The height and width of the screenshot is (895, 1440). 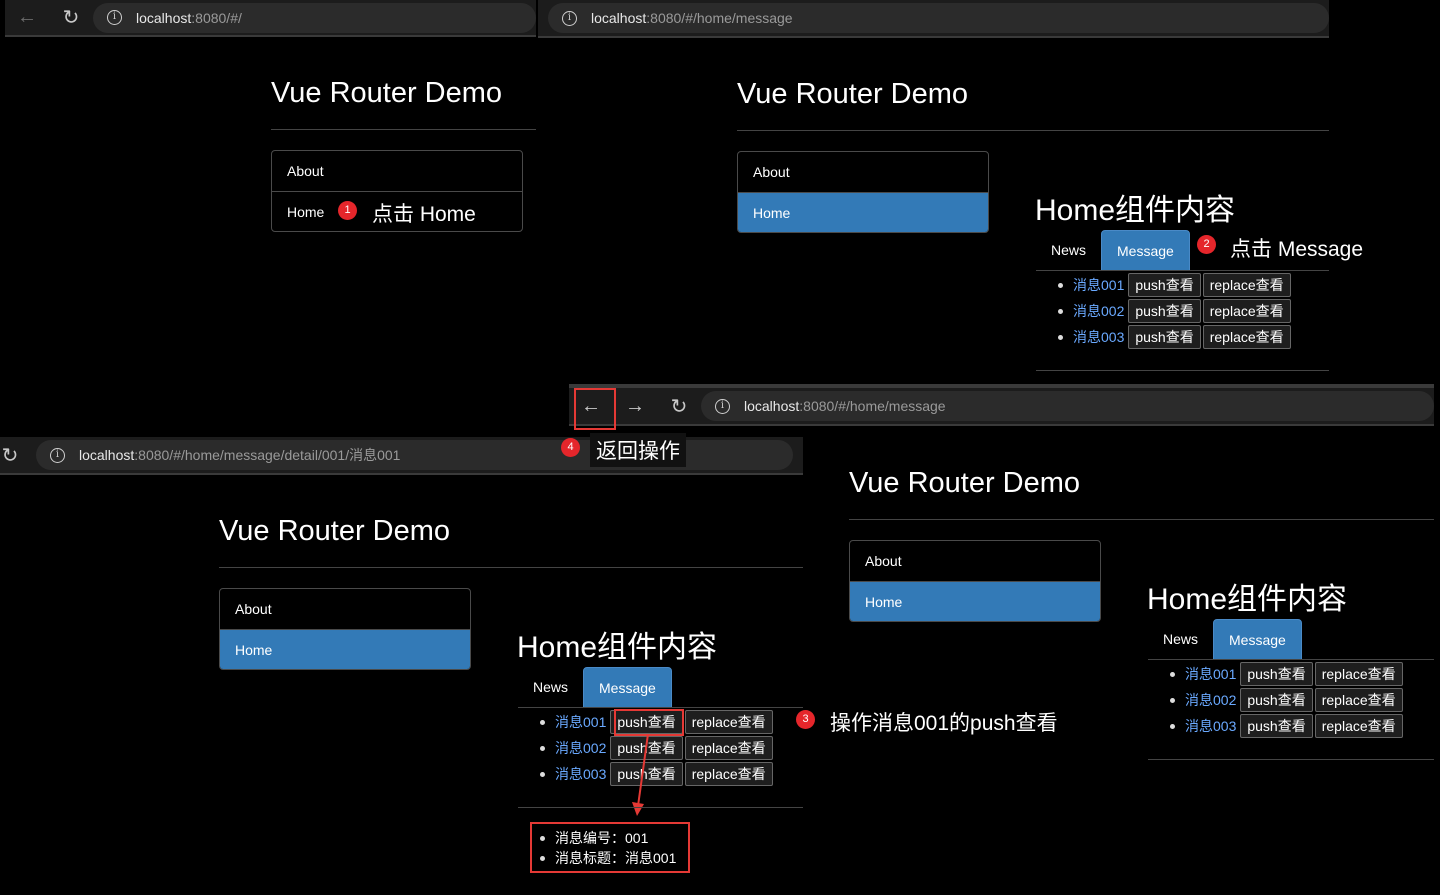 I want to click on step-note-1: 点击 Home, so click(x=424, y=214).